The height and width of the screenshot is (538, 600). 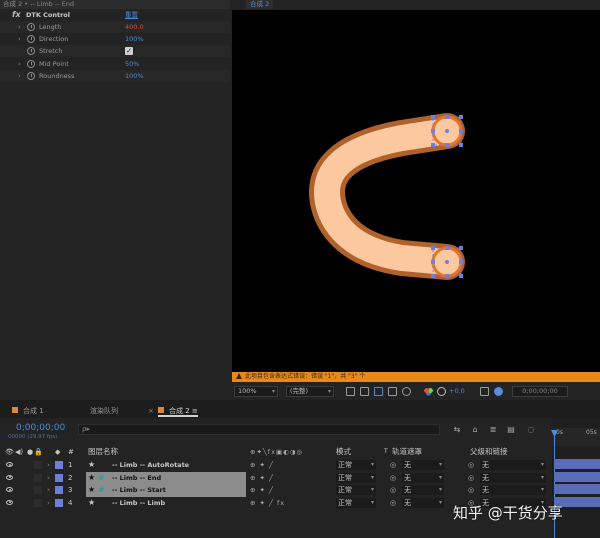 What do you see at coordinates (132, 64) in the screenshot?
I see `param-value: 50%` at bounding box center [132, 64].